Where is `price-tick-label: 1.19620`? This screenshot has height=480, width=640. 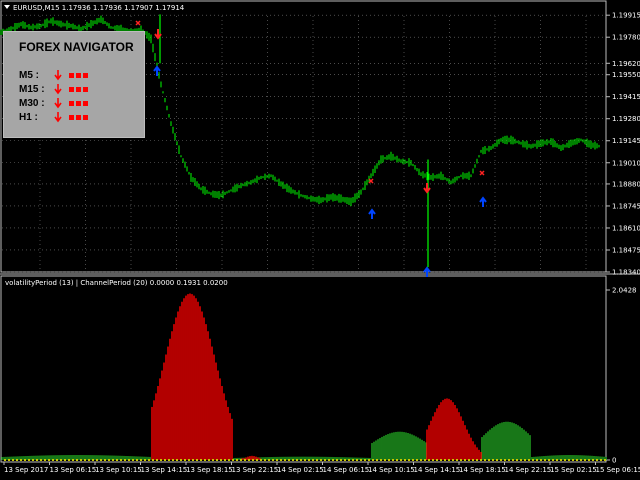 price-tick-label: 1.19620 is located at coordinates (626, 64).